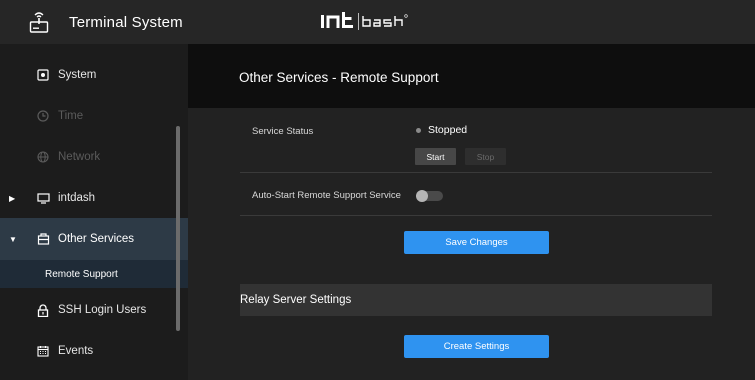  Describe the element at coordinates (43, 75) in the screenshot. I see `system-icon` at that location.